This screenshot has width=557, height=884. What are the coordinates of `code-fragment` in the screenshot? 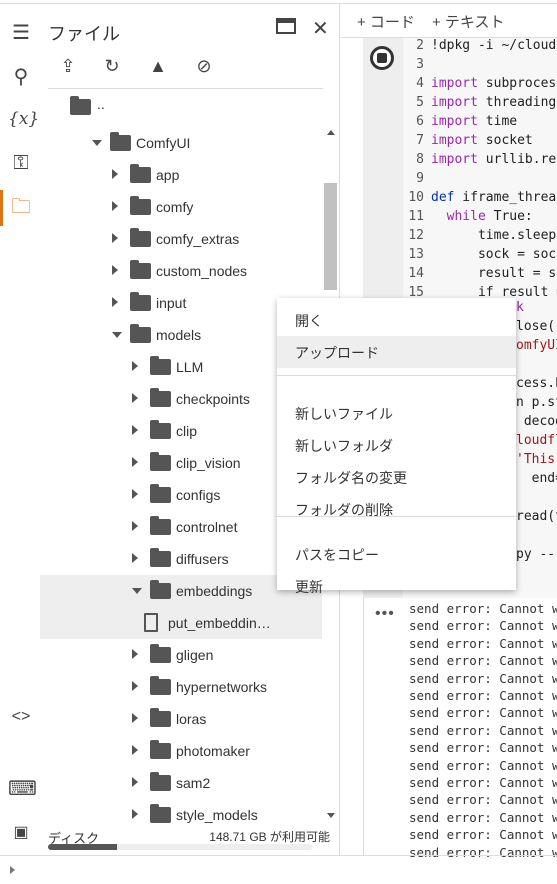 It's located at (536, 366).